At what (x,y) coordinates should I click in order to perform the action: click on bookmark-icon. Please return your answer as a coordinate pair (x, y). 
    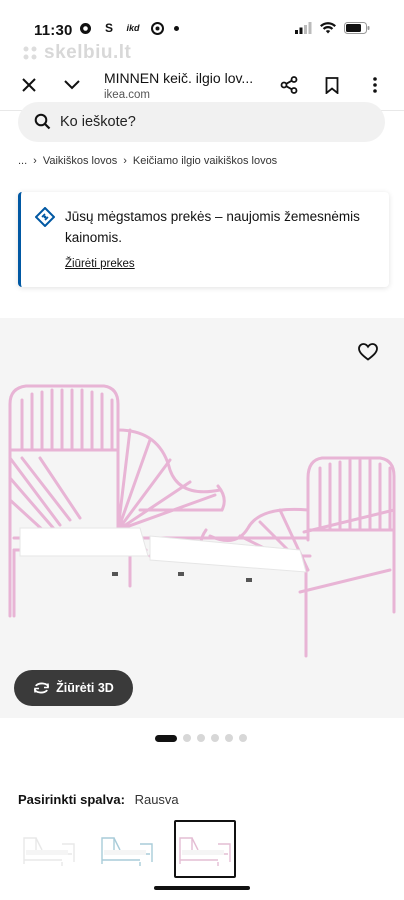
    Looking at the image, I should click on (332, 85).